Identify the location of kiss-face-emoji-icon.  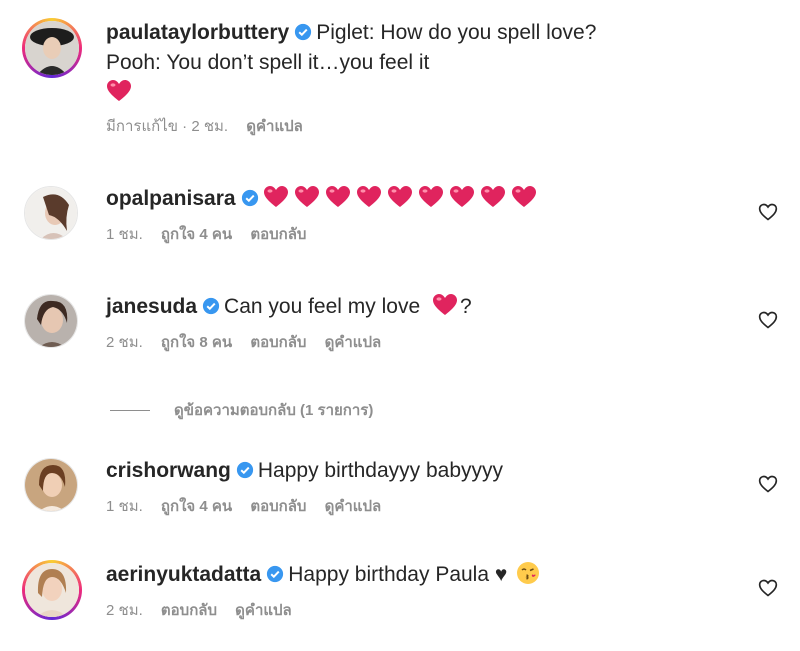
(528, 573).